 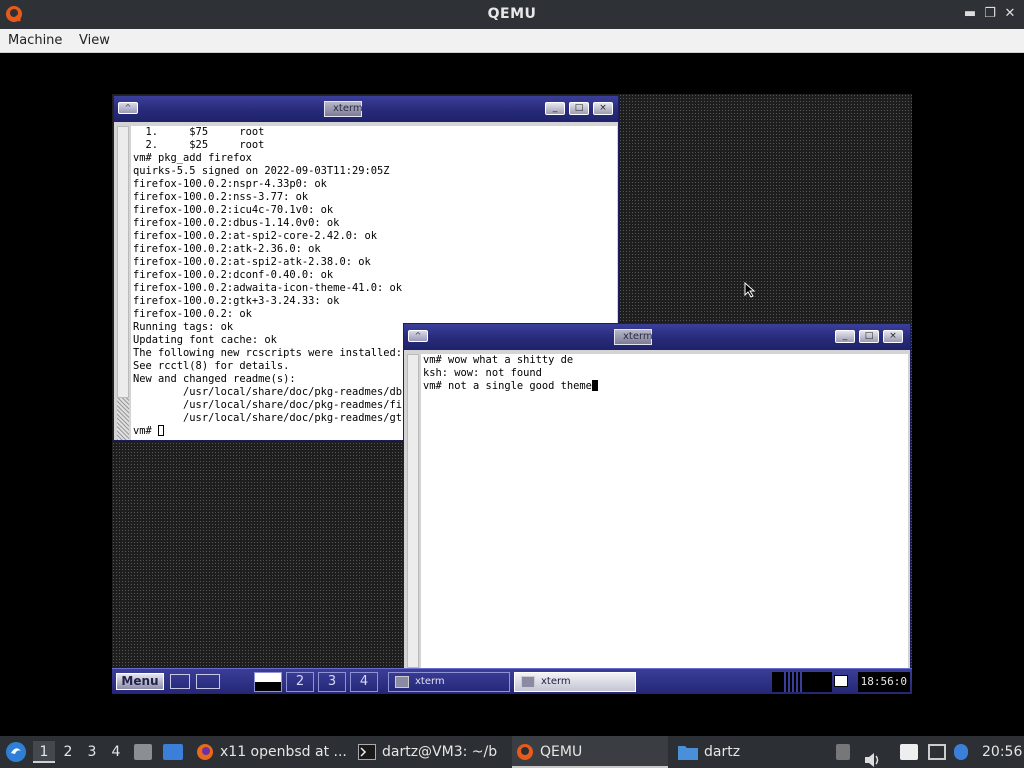 I want to click on mouse-pointer-icon, so click(x=750, y=290).